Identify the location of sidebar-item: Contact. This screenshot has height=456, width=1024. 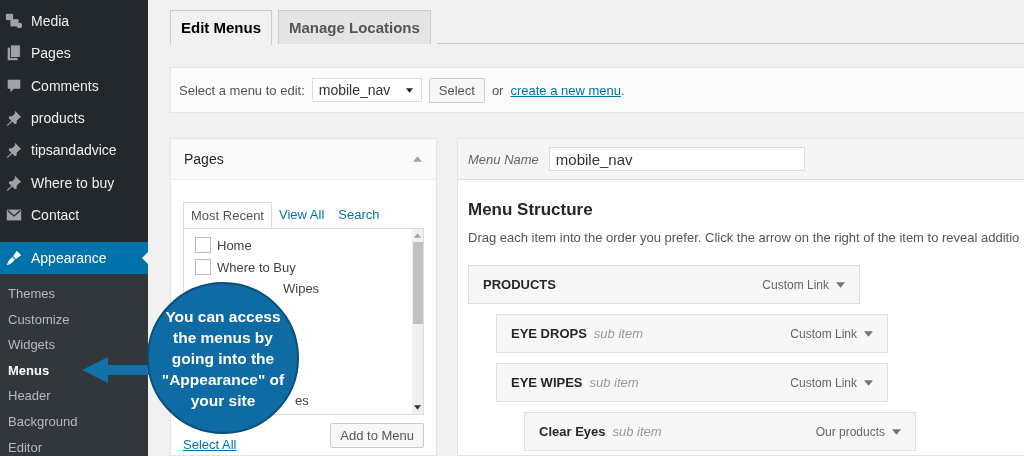
(74, 215).